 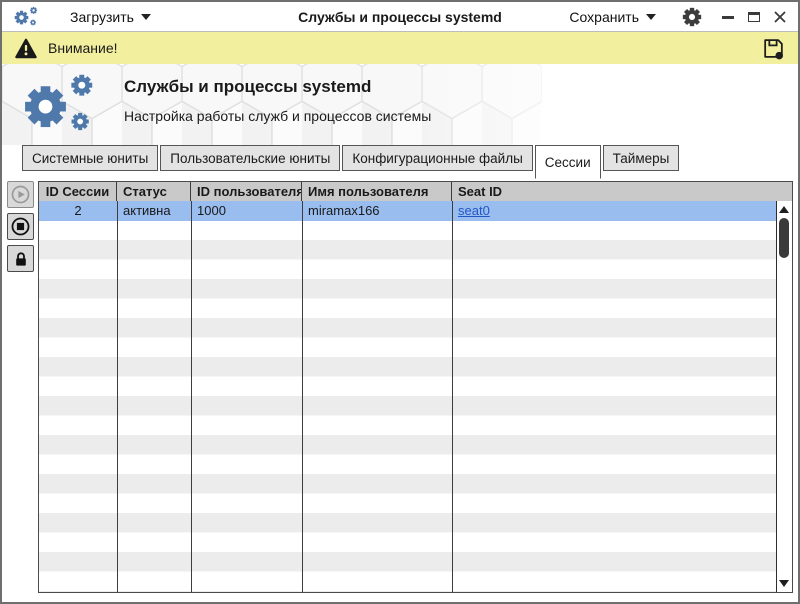 I want to click on column-header-seat-id: Seat ID, so click(x=622, y=191).